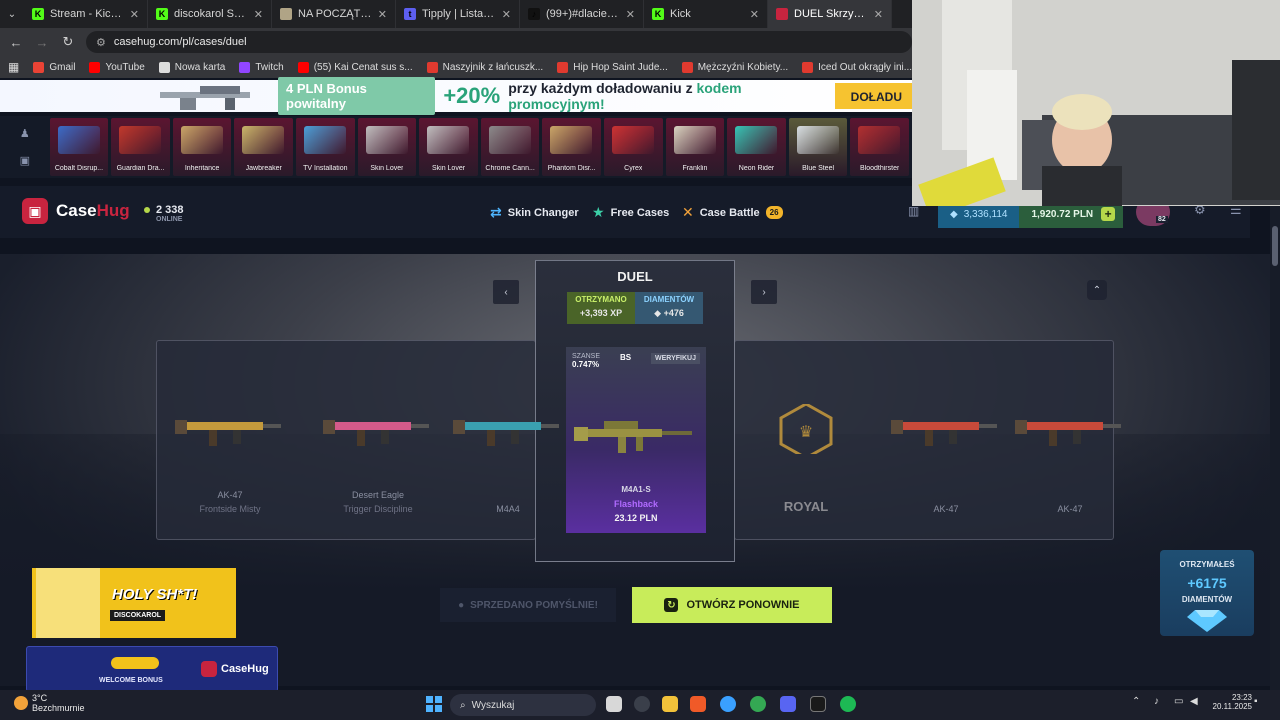 Image resolution: width=1280 pixels, height=720 pixels. I want to click on overlay-brand: CaseHug, so click(235, 669).